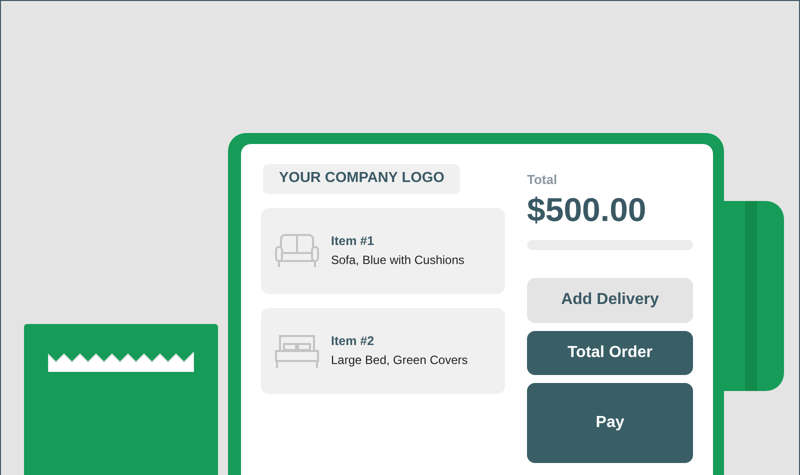  What do you see at coordinates (610, 300) in the screenshot?
I see `action-button: Add Delivery` at bounding box center [610, 300].